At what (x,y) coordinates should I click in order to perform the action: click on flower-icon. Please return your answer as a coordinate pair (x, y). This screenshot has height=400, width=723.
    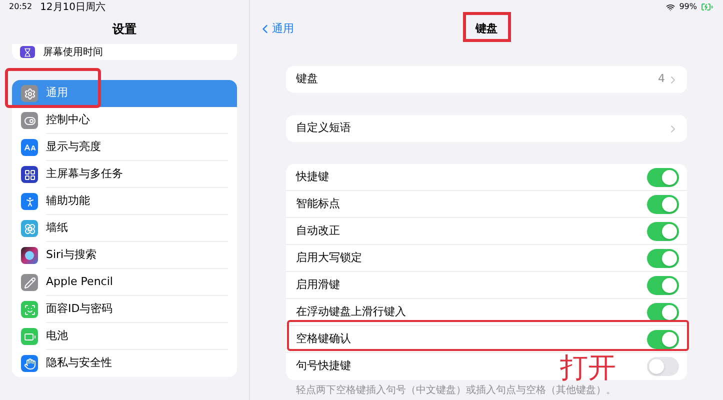
    Looking at the image, I should click on (29, 228).